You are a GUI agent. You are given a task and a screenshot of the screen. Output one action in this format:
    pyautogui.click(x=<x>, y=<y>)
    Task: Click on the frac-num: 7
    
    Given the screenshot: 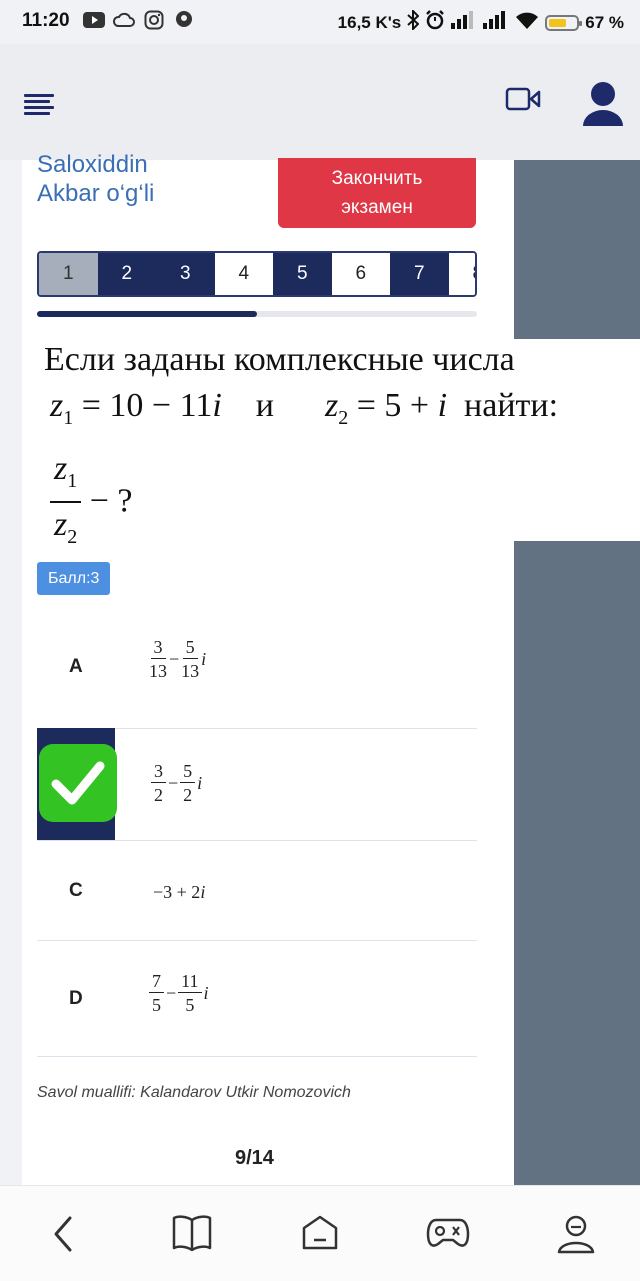 What is the action you would take?
    pyautogui.click(x=156, y=981)
    